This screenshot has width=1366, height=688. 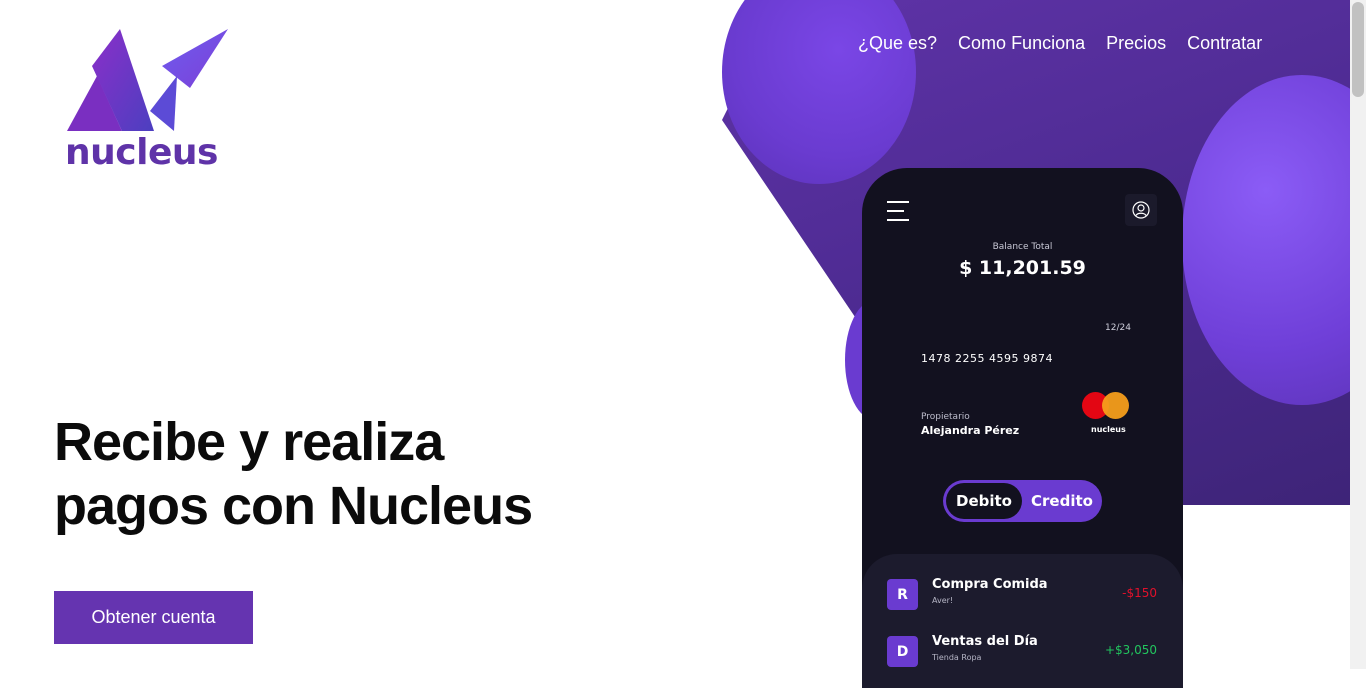 What do you see at coordinates (249, 442) in the screenshot?
I see `hero-line-1: Recibe y realiza` at bounding box center [249, 442].